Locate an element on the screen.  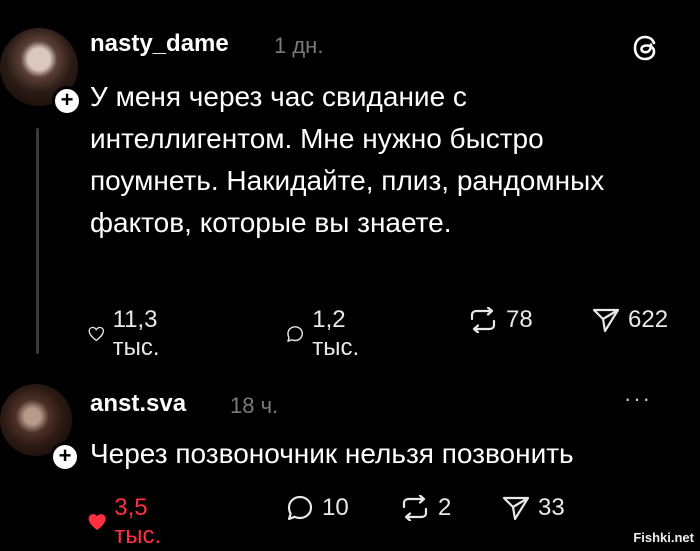
more-options-icon: ··· is located at coordinates (638, 399).